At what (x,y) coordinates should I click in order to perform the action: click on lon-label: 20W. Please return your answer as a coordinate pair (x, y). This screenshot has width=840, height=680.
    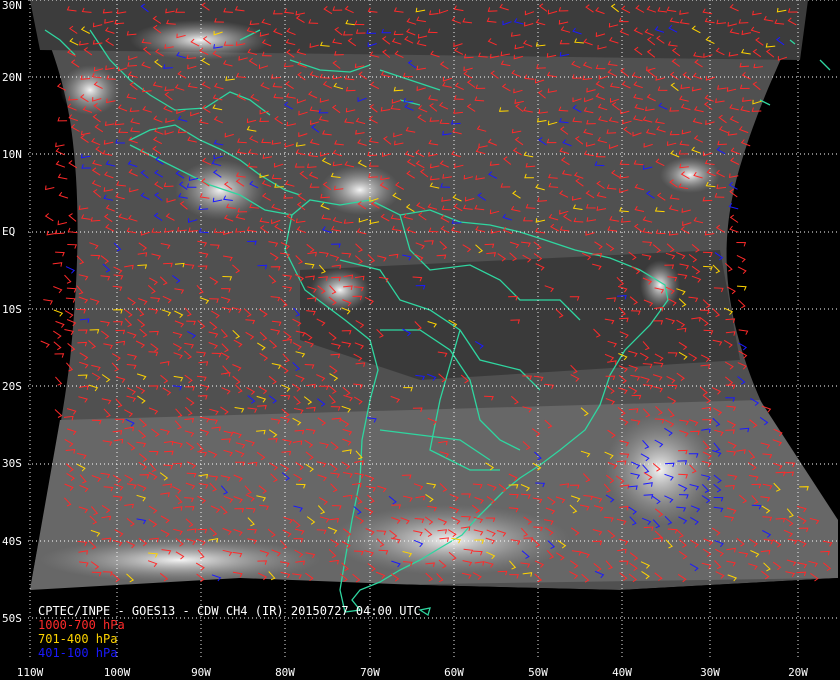
    Looking at the image, I should click on (798, 672).